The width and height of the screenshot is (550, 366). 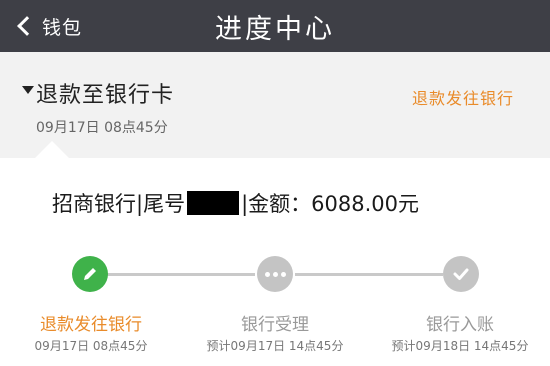 I want to click on caret-down-icon, so click(x=28, y=90).